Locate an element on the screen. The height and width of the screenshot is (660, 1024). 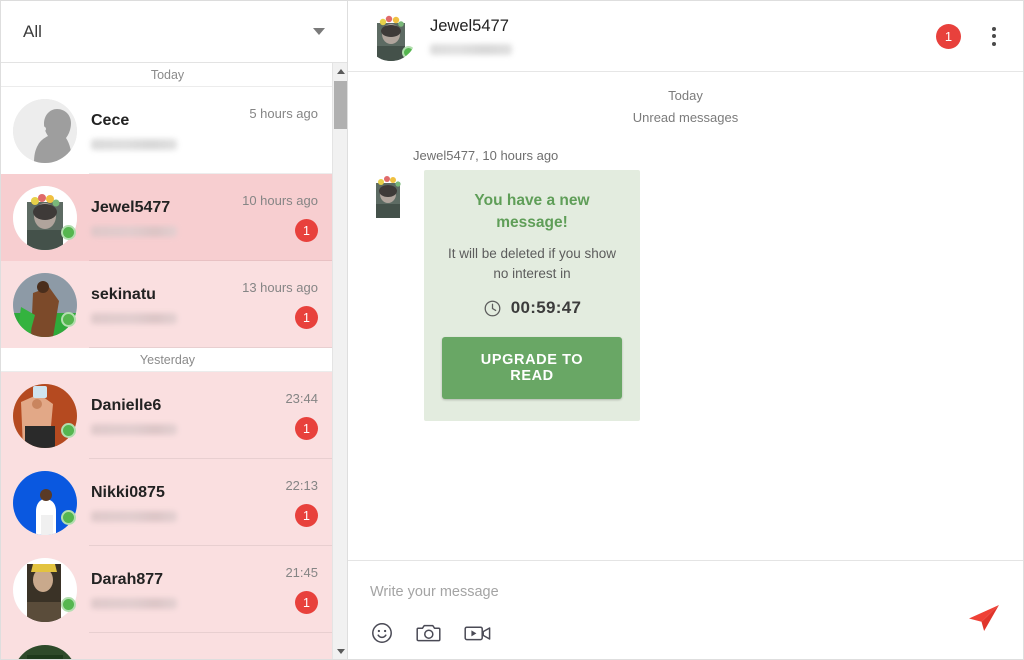
kebab-menu-icon is located at coordinates (994, 36).